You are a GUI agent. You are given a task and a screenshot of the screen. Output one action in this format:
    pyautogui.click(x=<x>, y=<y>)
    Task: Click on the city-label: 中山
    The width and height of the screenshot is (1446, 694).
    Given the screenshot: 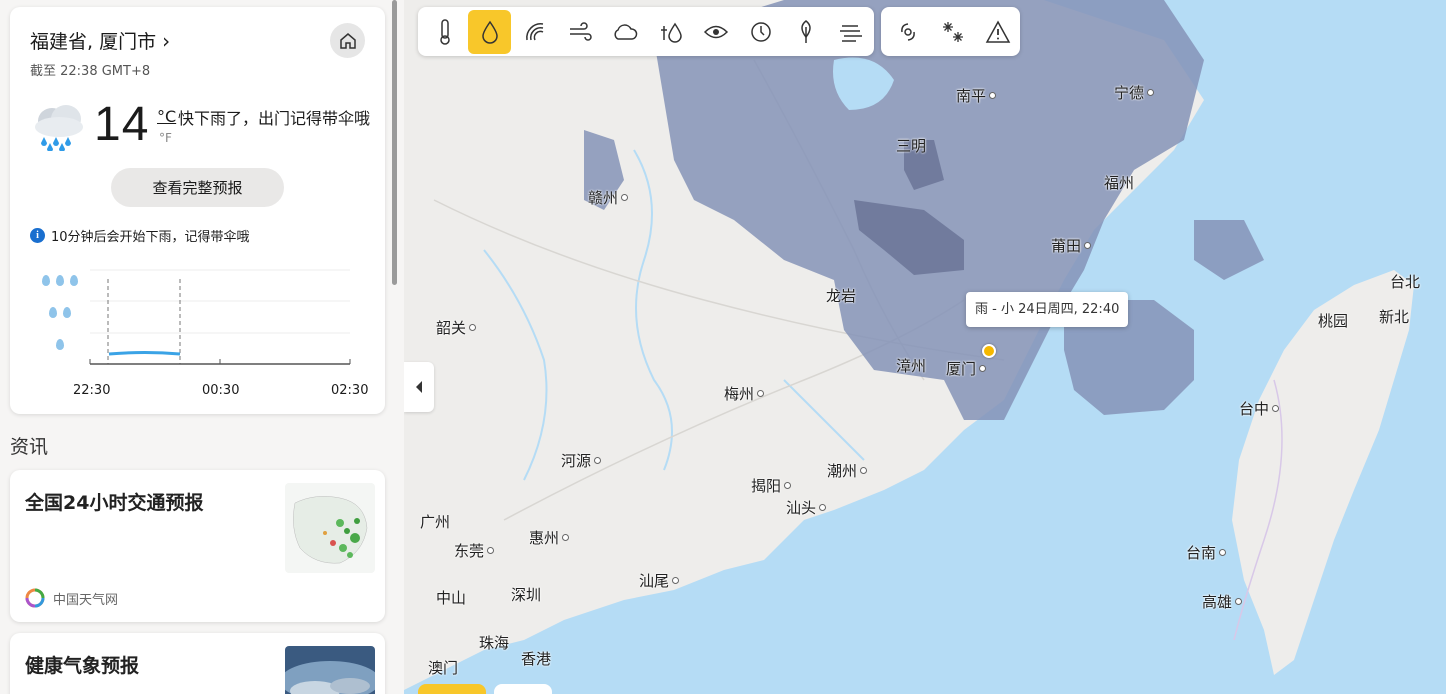 What is the action you would take?
    pyautogui.click(x=451, y=597)
    